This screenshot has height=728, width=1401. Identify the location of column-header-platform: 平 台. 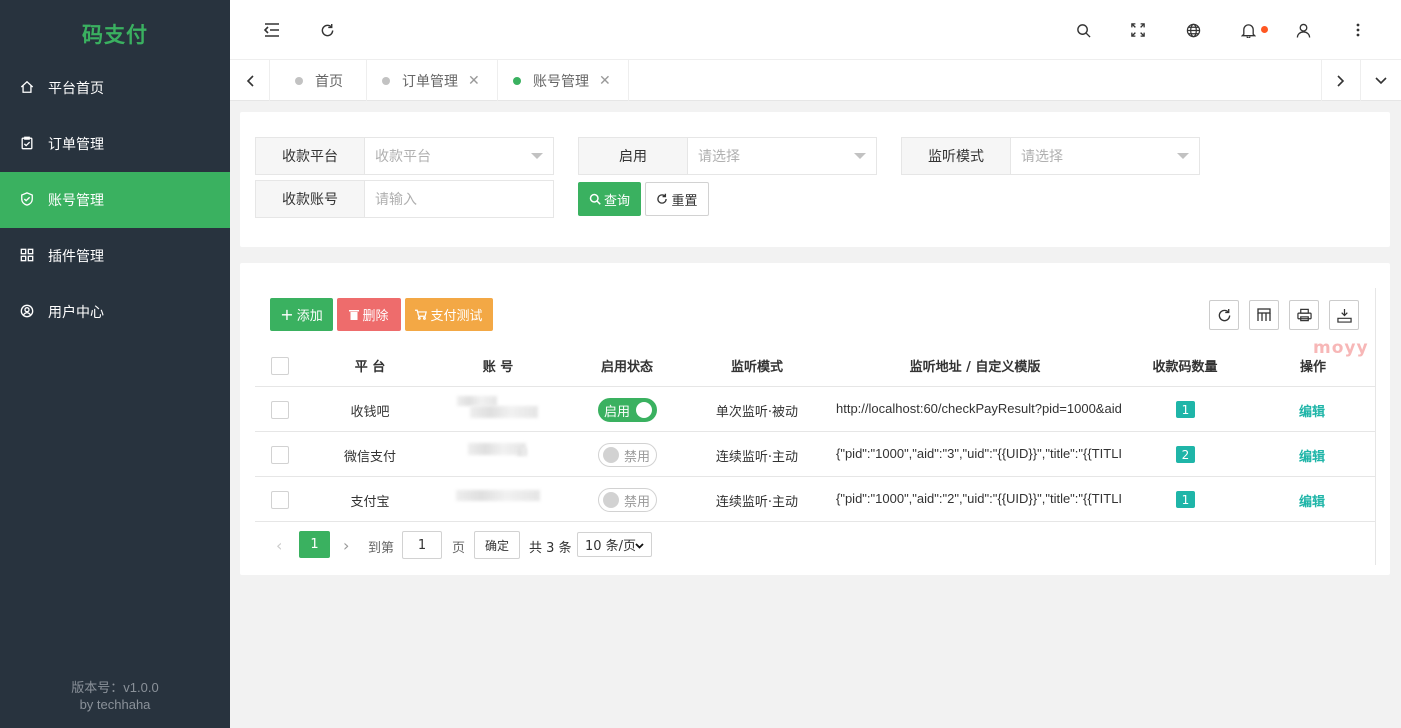
(370, 367).